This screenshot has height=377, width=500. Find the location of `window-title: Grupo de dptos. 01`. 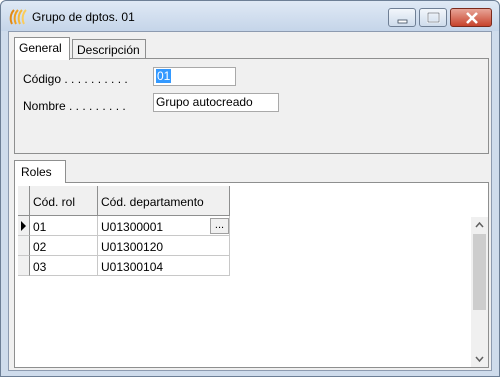

window-title: Grupo de dptos. 01 is located at coordinates (83, 17).